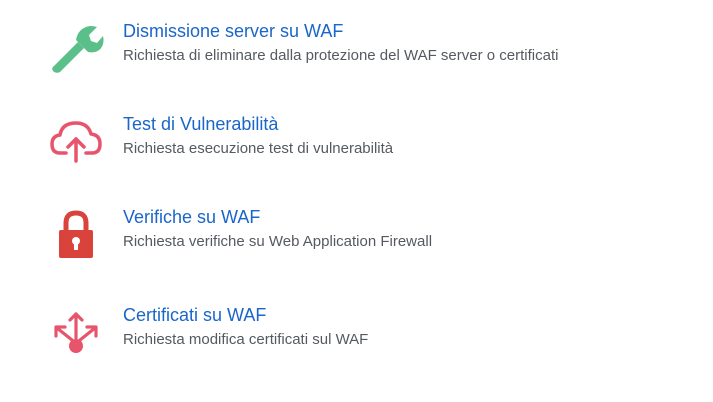 The width and height of the screenshot is (713, 402). I want to click on item-title: Dismissione server su WAF, so click(233, 31).